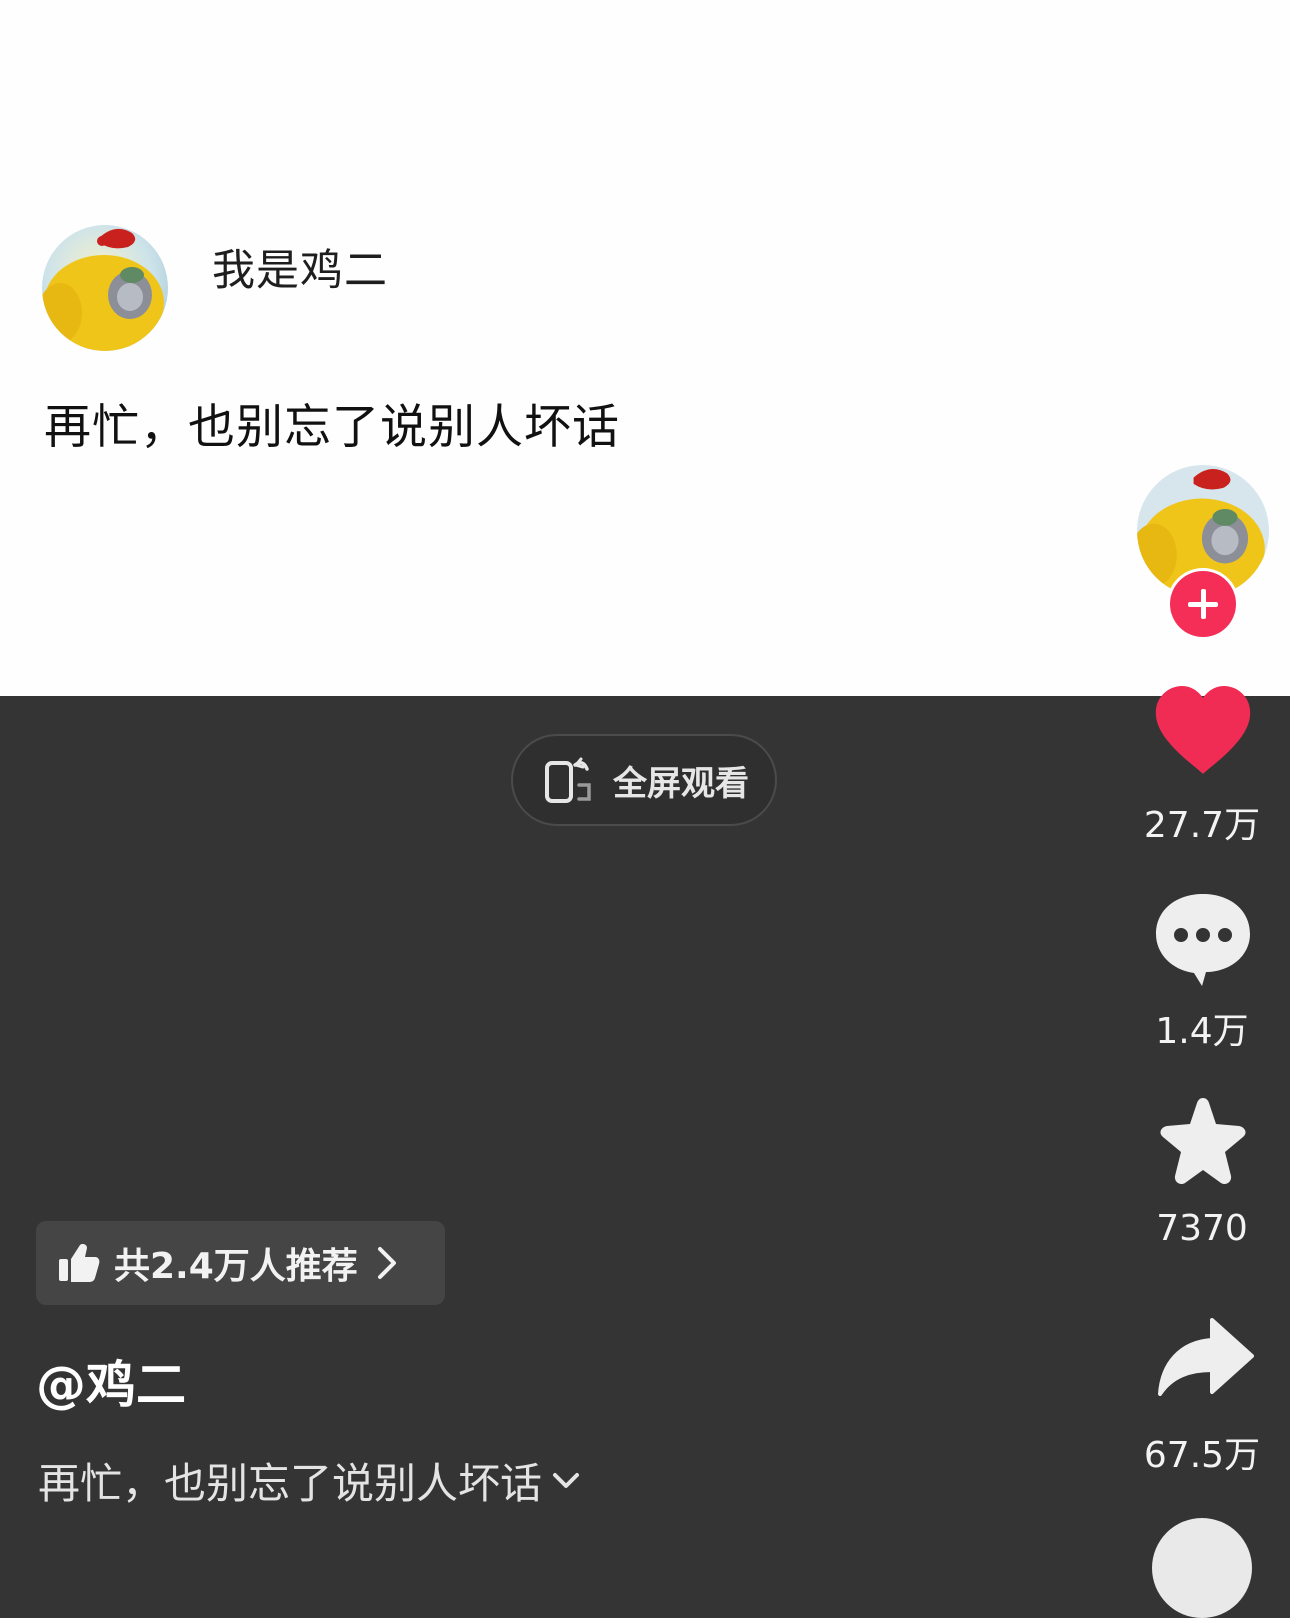 The width and height of the screenshot is (1290, 1618). What do you see at coordinates (1202, 1568) in the screenshot?
I see `music-disc-avatar` at bounding box center [1202, 1568].